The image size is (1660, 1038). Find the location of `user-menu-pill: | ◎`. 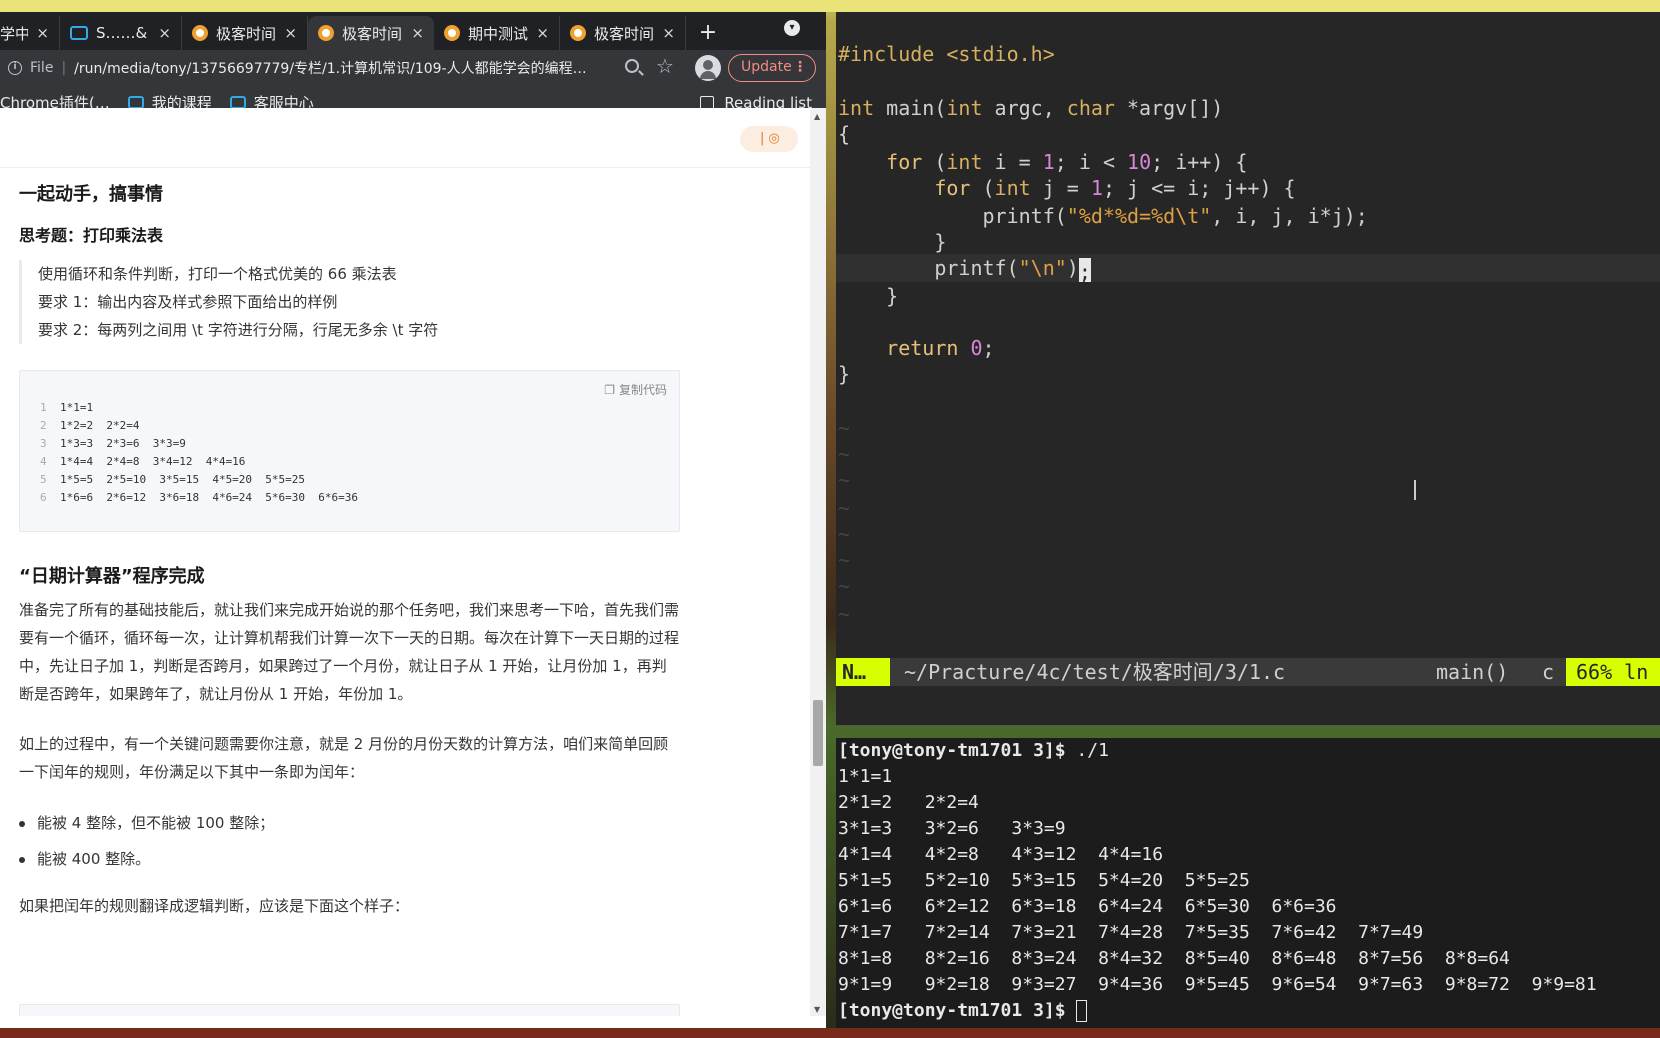

user-menu-pill: | ◎ is located at coordinates (769, 139).